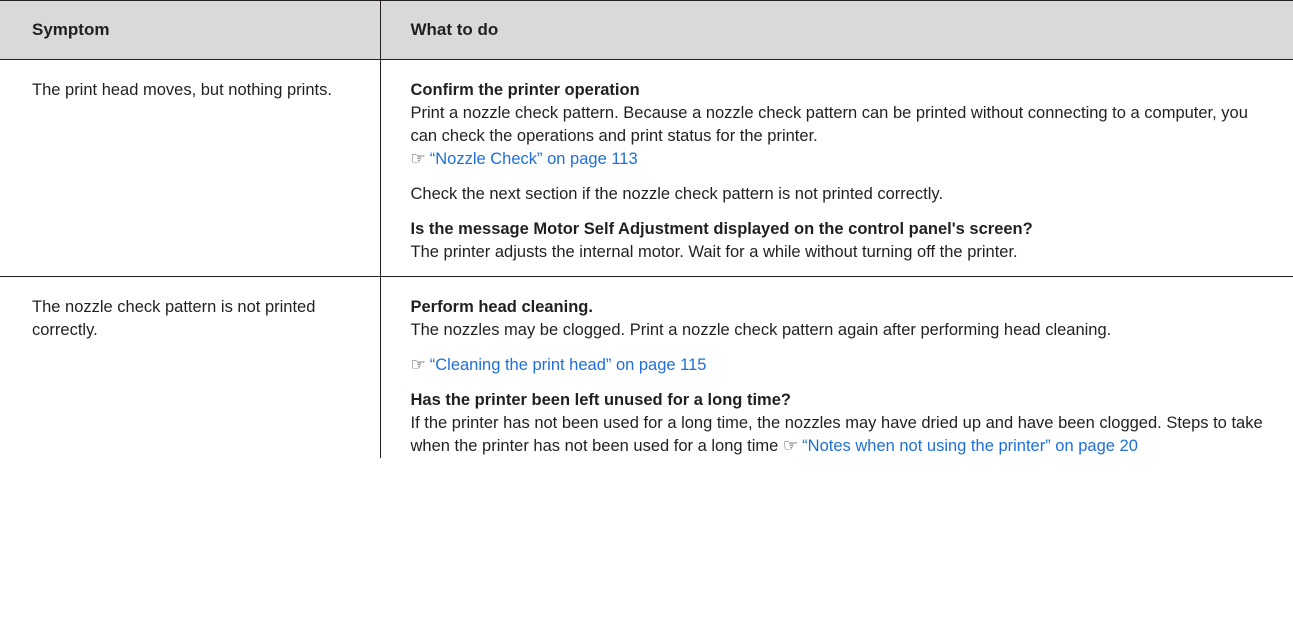 The image size is (1293, 621). Describe the element at coordinates (501, 307) in the screenshot. I see `remedy-heading: Perform head cleaning.` at that location.